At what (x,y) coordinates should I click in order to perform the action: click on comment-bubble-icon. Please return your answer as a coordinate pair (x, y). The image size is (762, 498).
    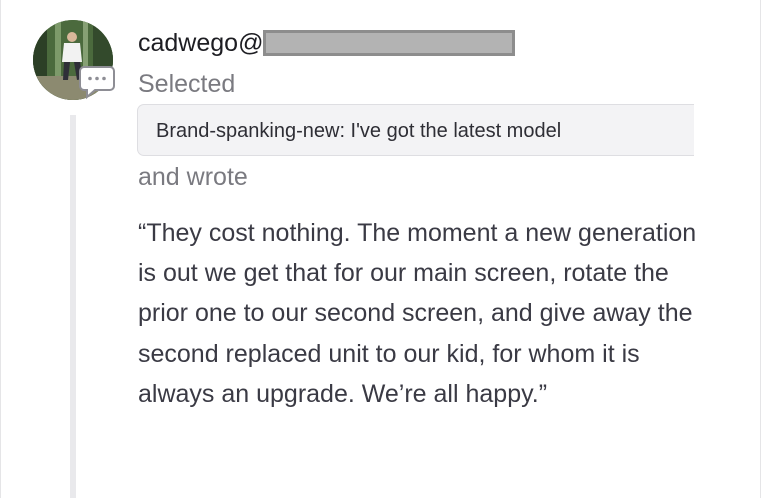
    Looking at the image, I should click on (97, 82).